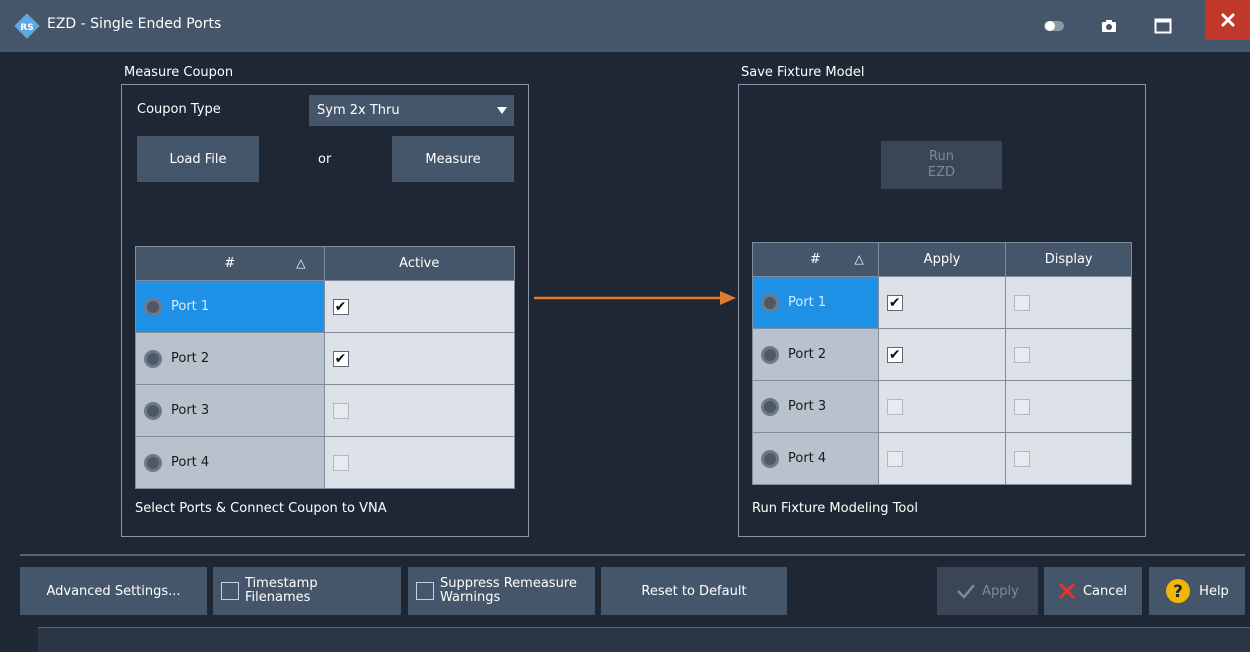  What do you see at coordinates (966, 591) in the screenshot?
I see `check-icon` at bounding box center [966, 591].